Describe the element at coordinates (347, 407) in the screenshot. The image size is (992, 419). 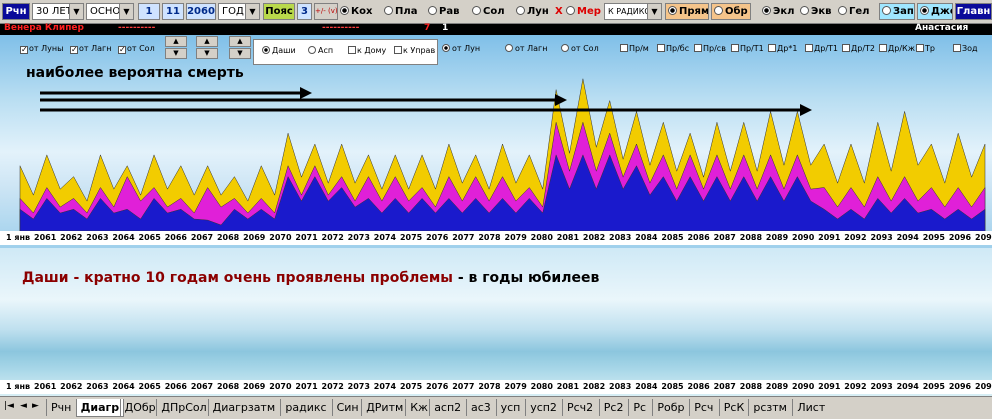
I see `sheet-tab: Син` at that location.